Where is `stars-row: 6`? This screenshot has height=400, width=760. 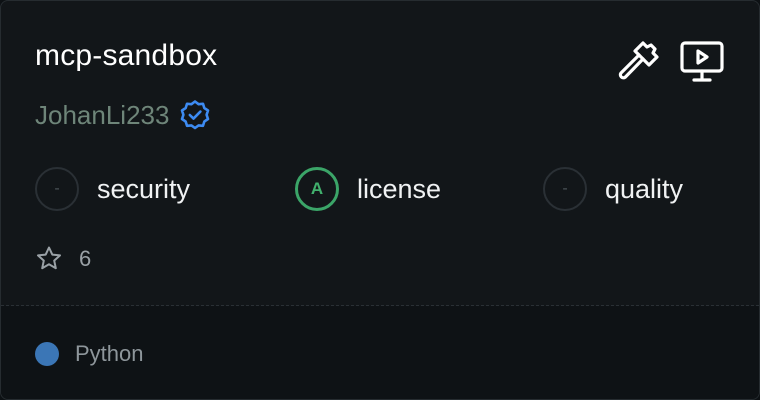
stars-row: 6 is located at coordinates (63, 259).